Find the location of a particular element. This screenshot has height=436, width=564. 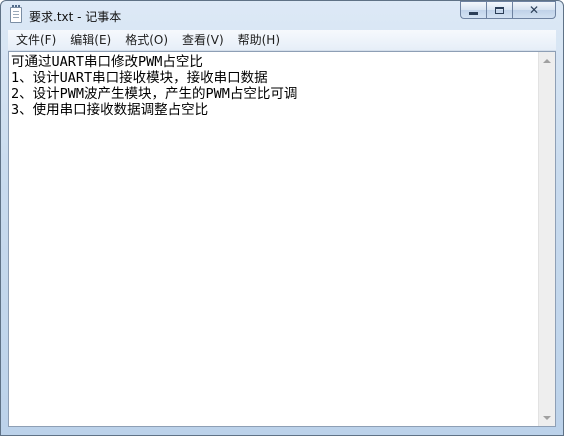

minimize-icon is located at coordinates (473, 13).